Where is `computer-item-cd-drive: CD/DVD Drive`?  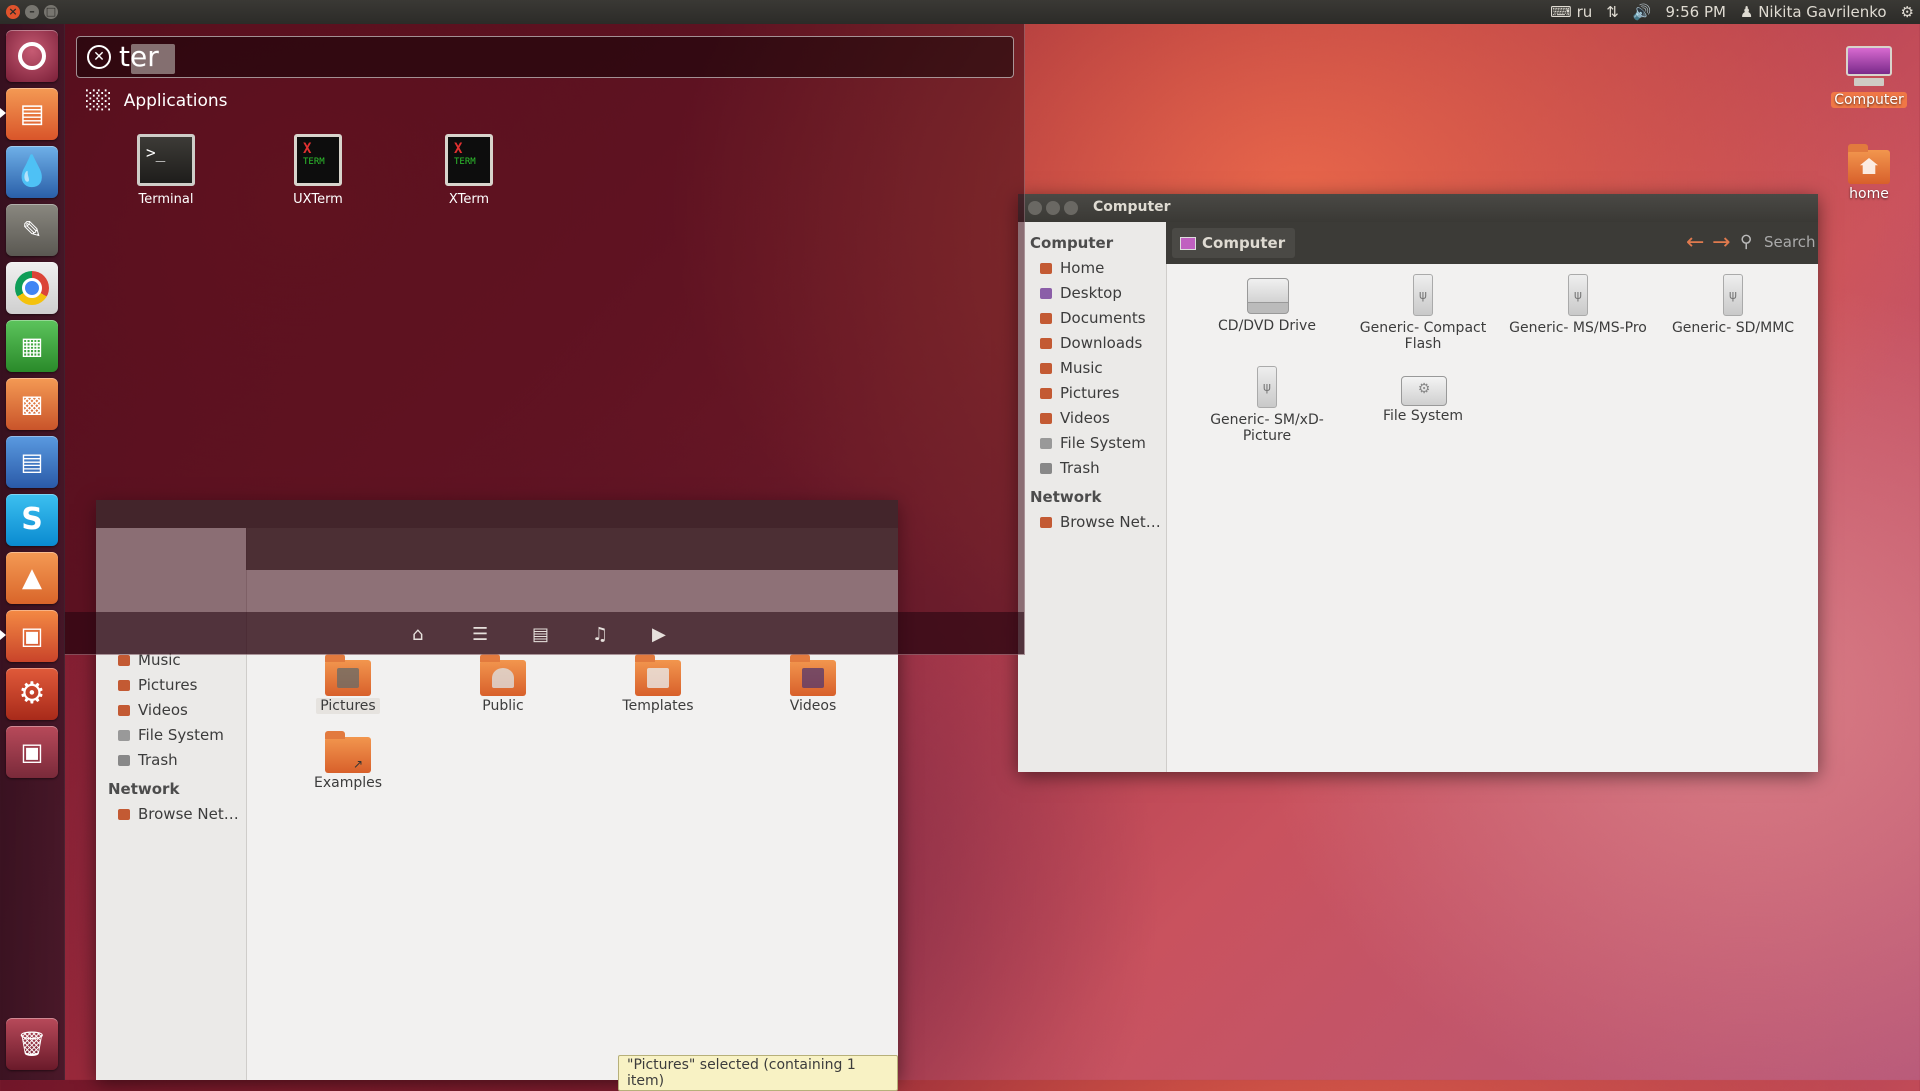
computer-item-cd-drive: CD/DVD Drive is located at coordinates (1267, 304).